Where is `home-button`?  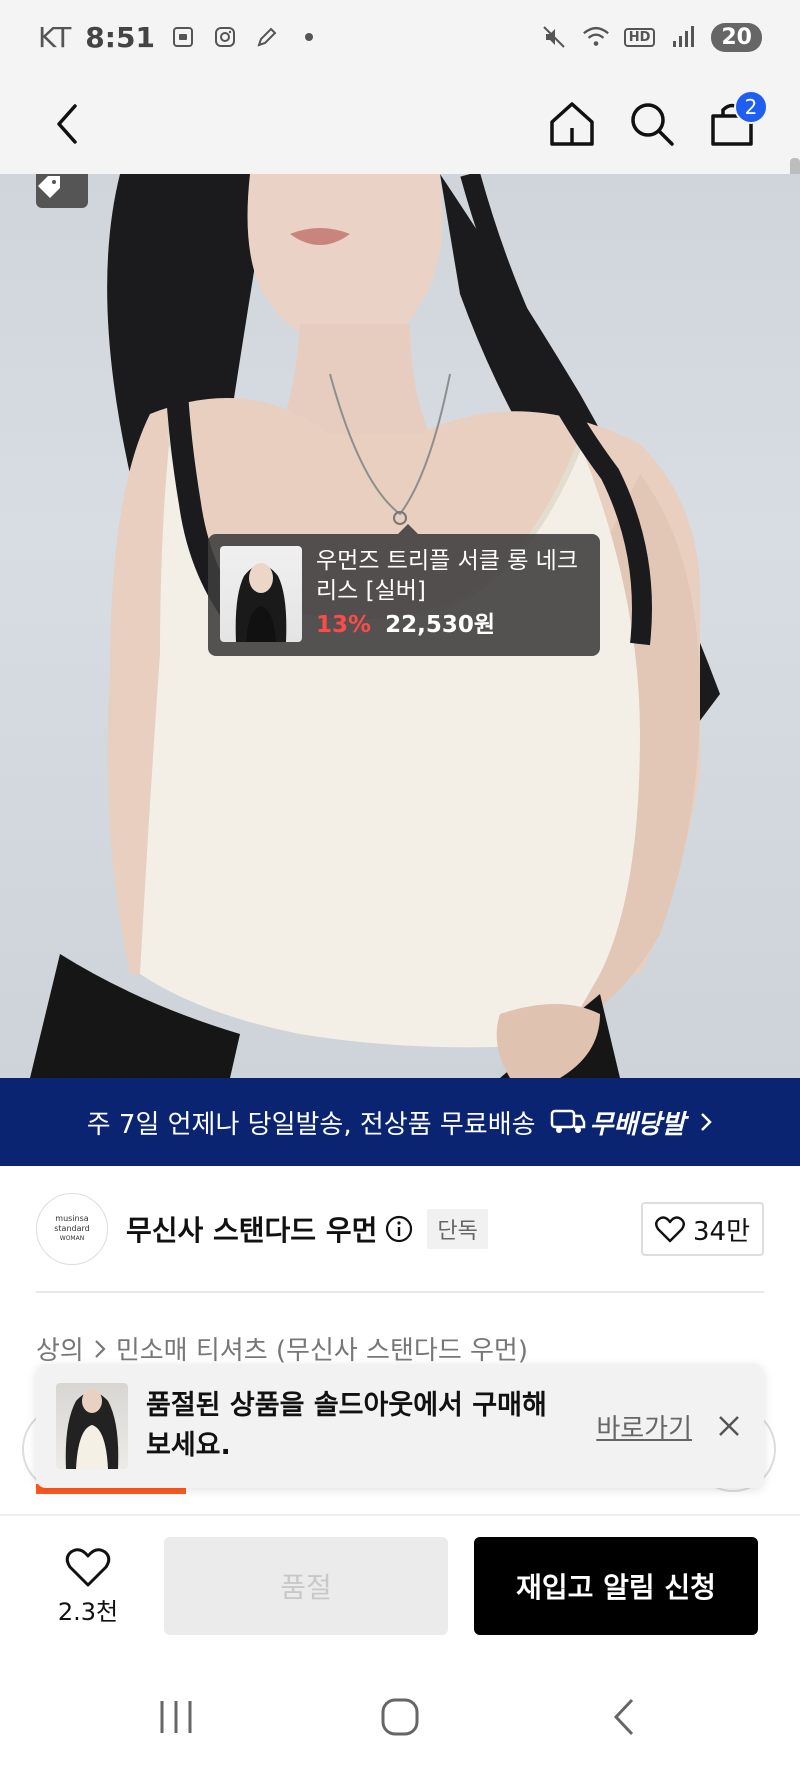
home-button is located at coordinates (572, 124).